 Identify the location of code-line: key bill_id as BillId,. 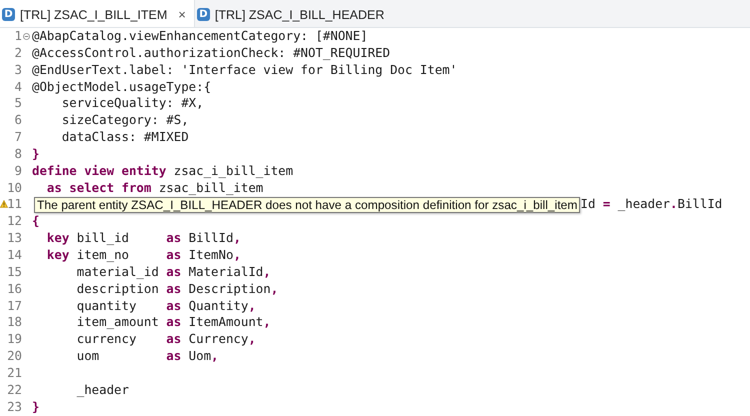
(143, 238).